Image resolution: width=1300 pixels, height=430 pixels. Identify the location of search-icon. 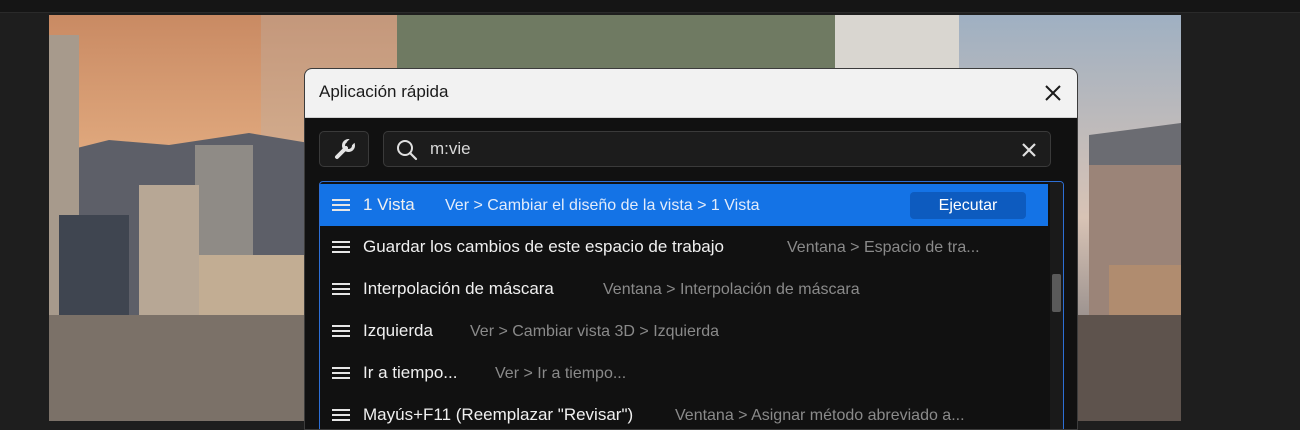
(407, 150).